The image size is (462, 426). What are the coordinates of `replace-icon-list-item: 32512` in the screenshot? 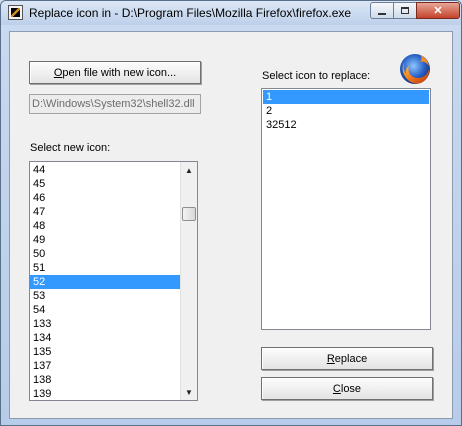 It's located at (346, 125).